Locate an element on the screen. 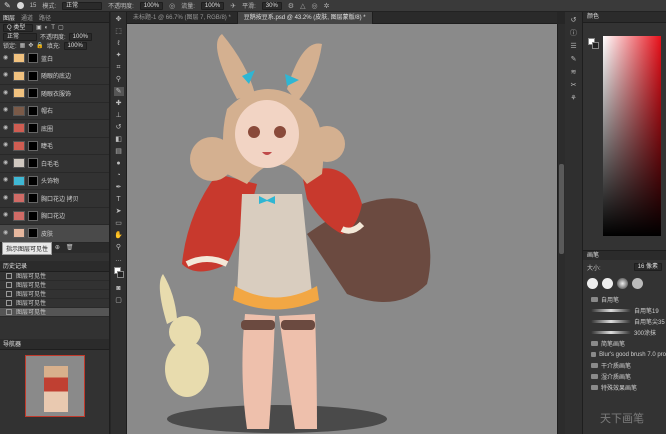 The height and width of the screenshot is (434, 666). color-swatches-icon is located at coordinates (118, 274).